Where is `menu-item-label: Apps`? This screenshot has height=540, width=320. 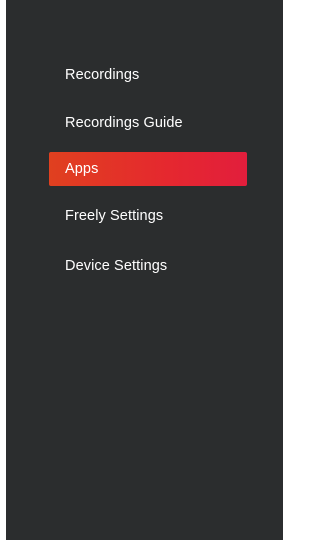
menu-item-label: Apps is located at coordinates (82, 169).